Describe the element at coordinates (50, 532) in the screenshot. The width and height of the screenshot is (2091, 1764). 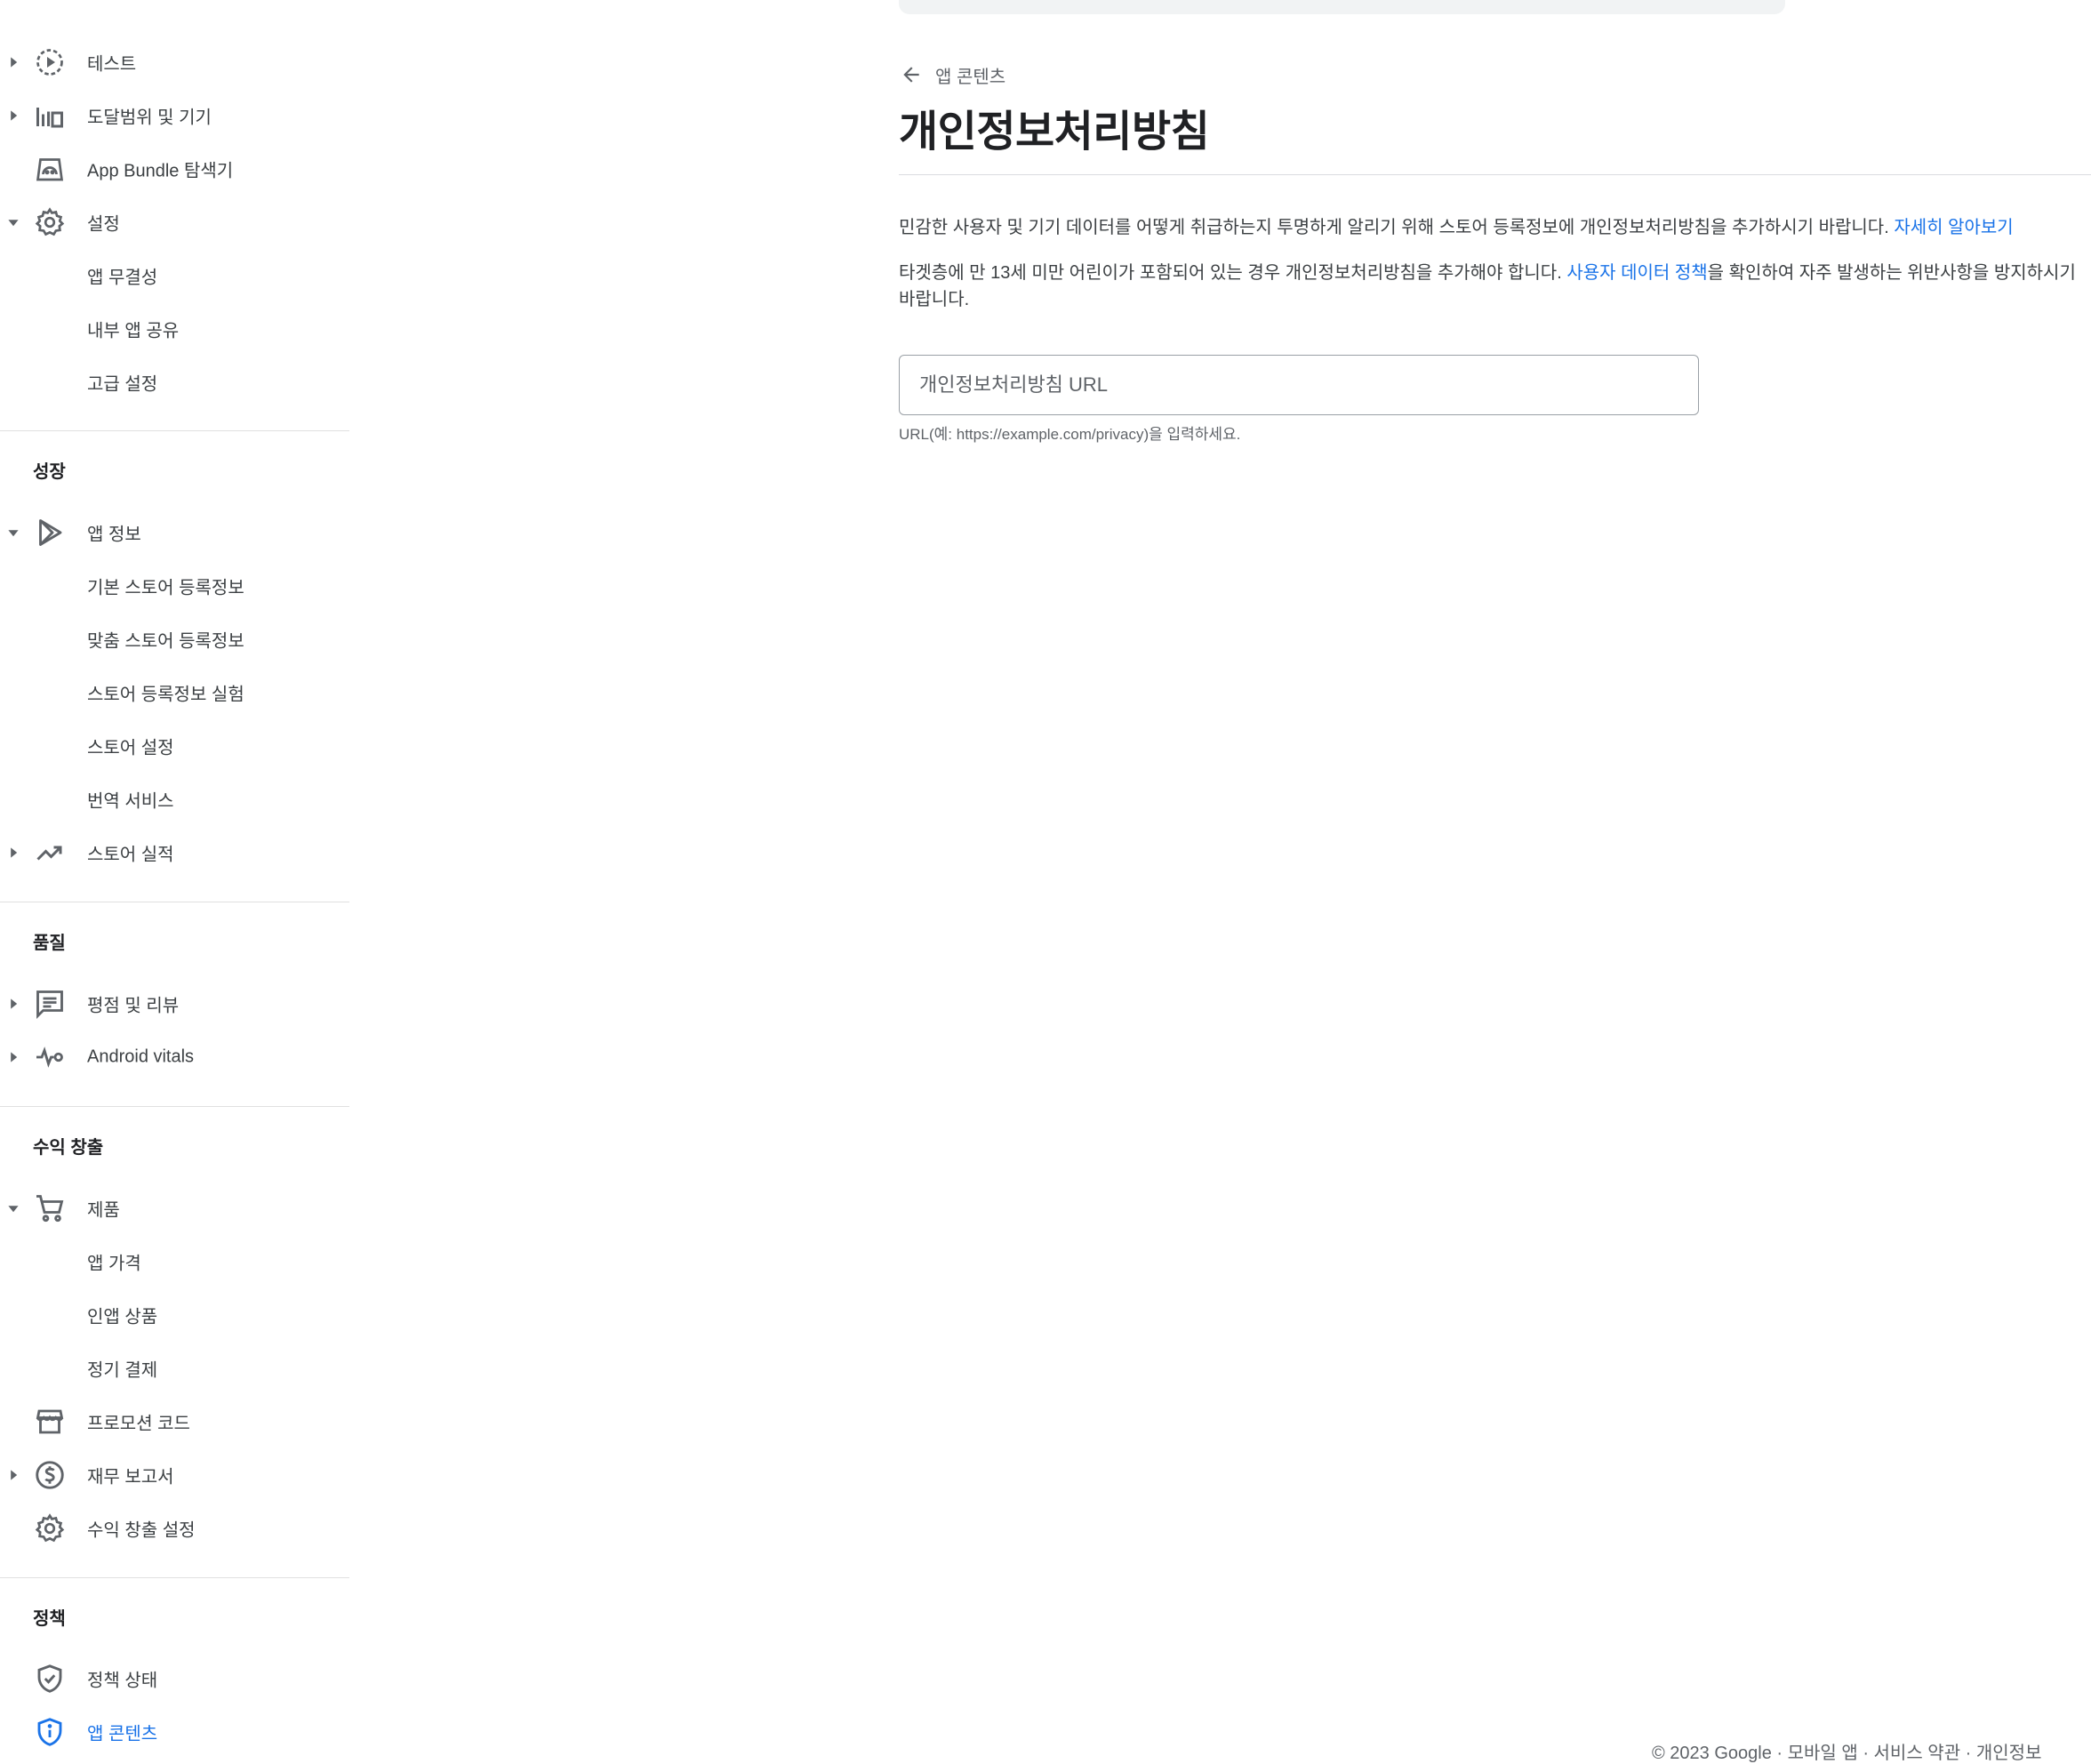
I see `play-store-icon` at that location.